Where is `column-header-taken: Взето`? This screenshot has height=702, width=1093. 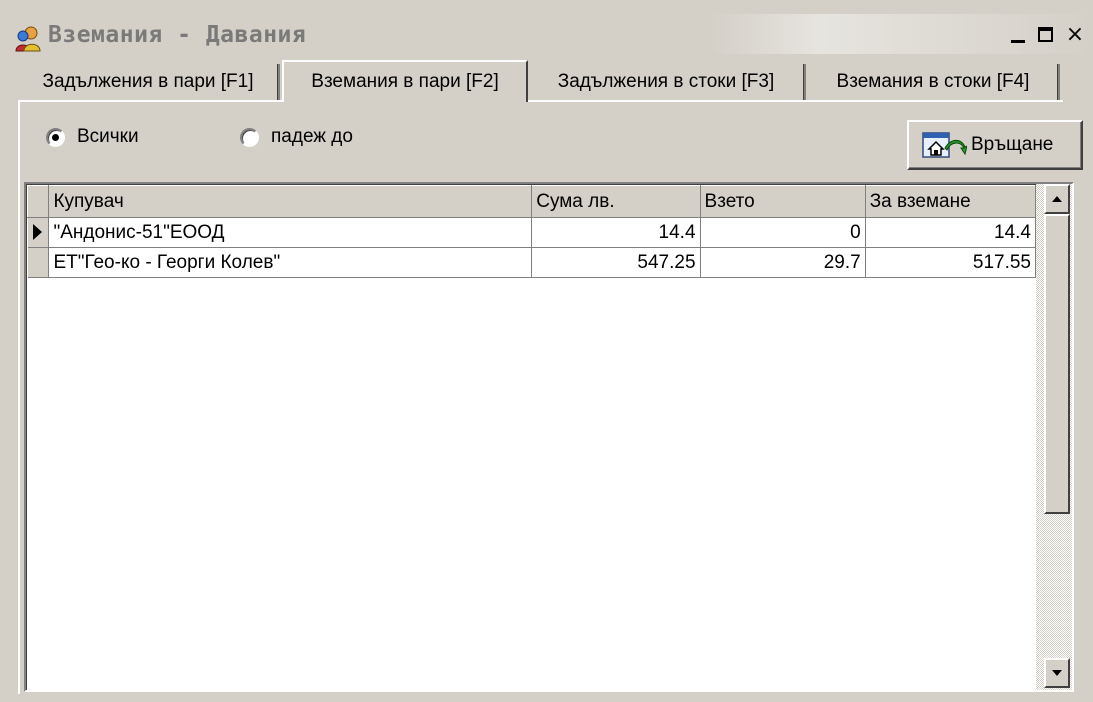
column-header-taken: Взето is located at coordinates (782, 201).